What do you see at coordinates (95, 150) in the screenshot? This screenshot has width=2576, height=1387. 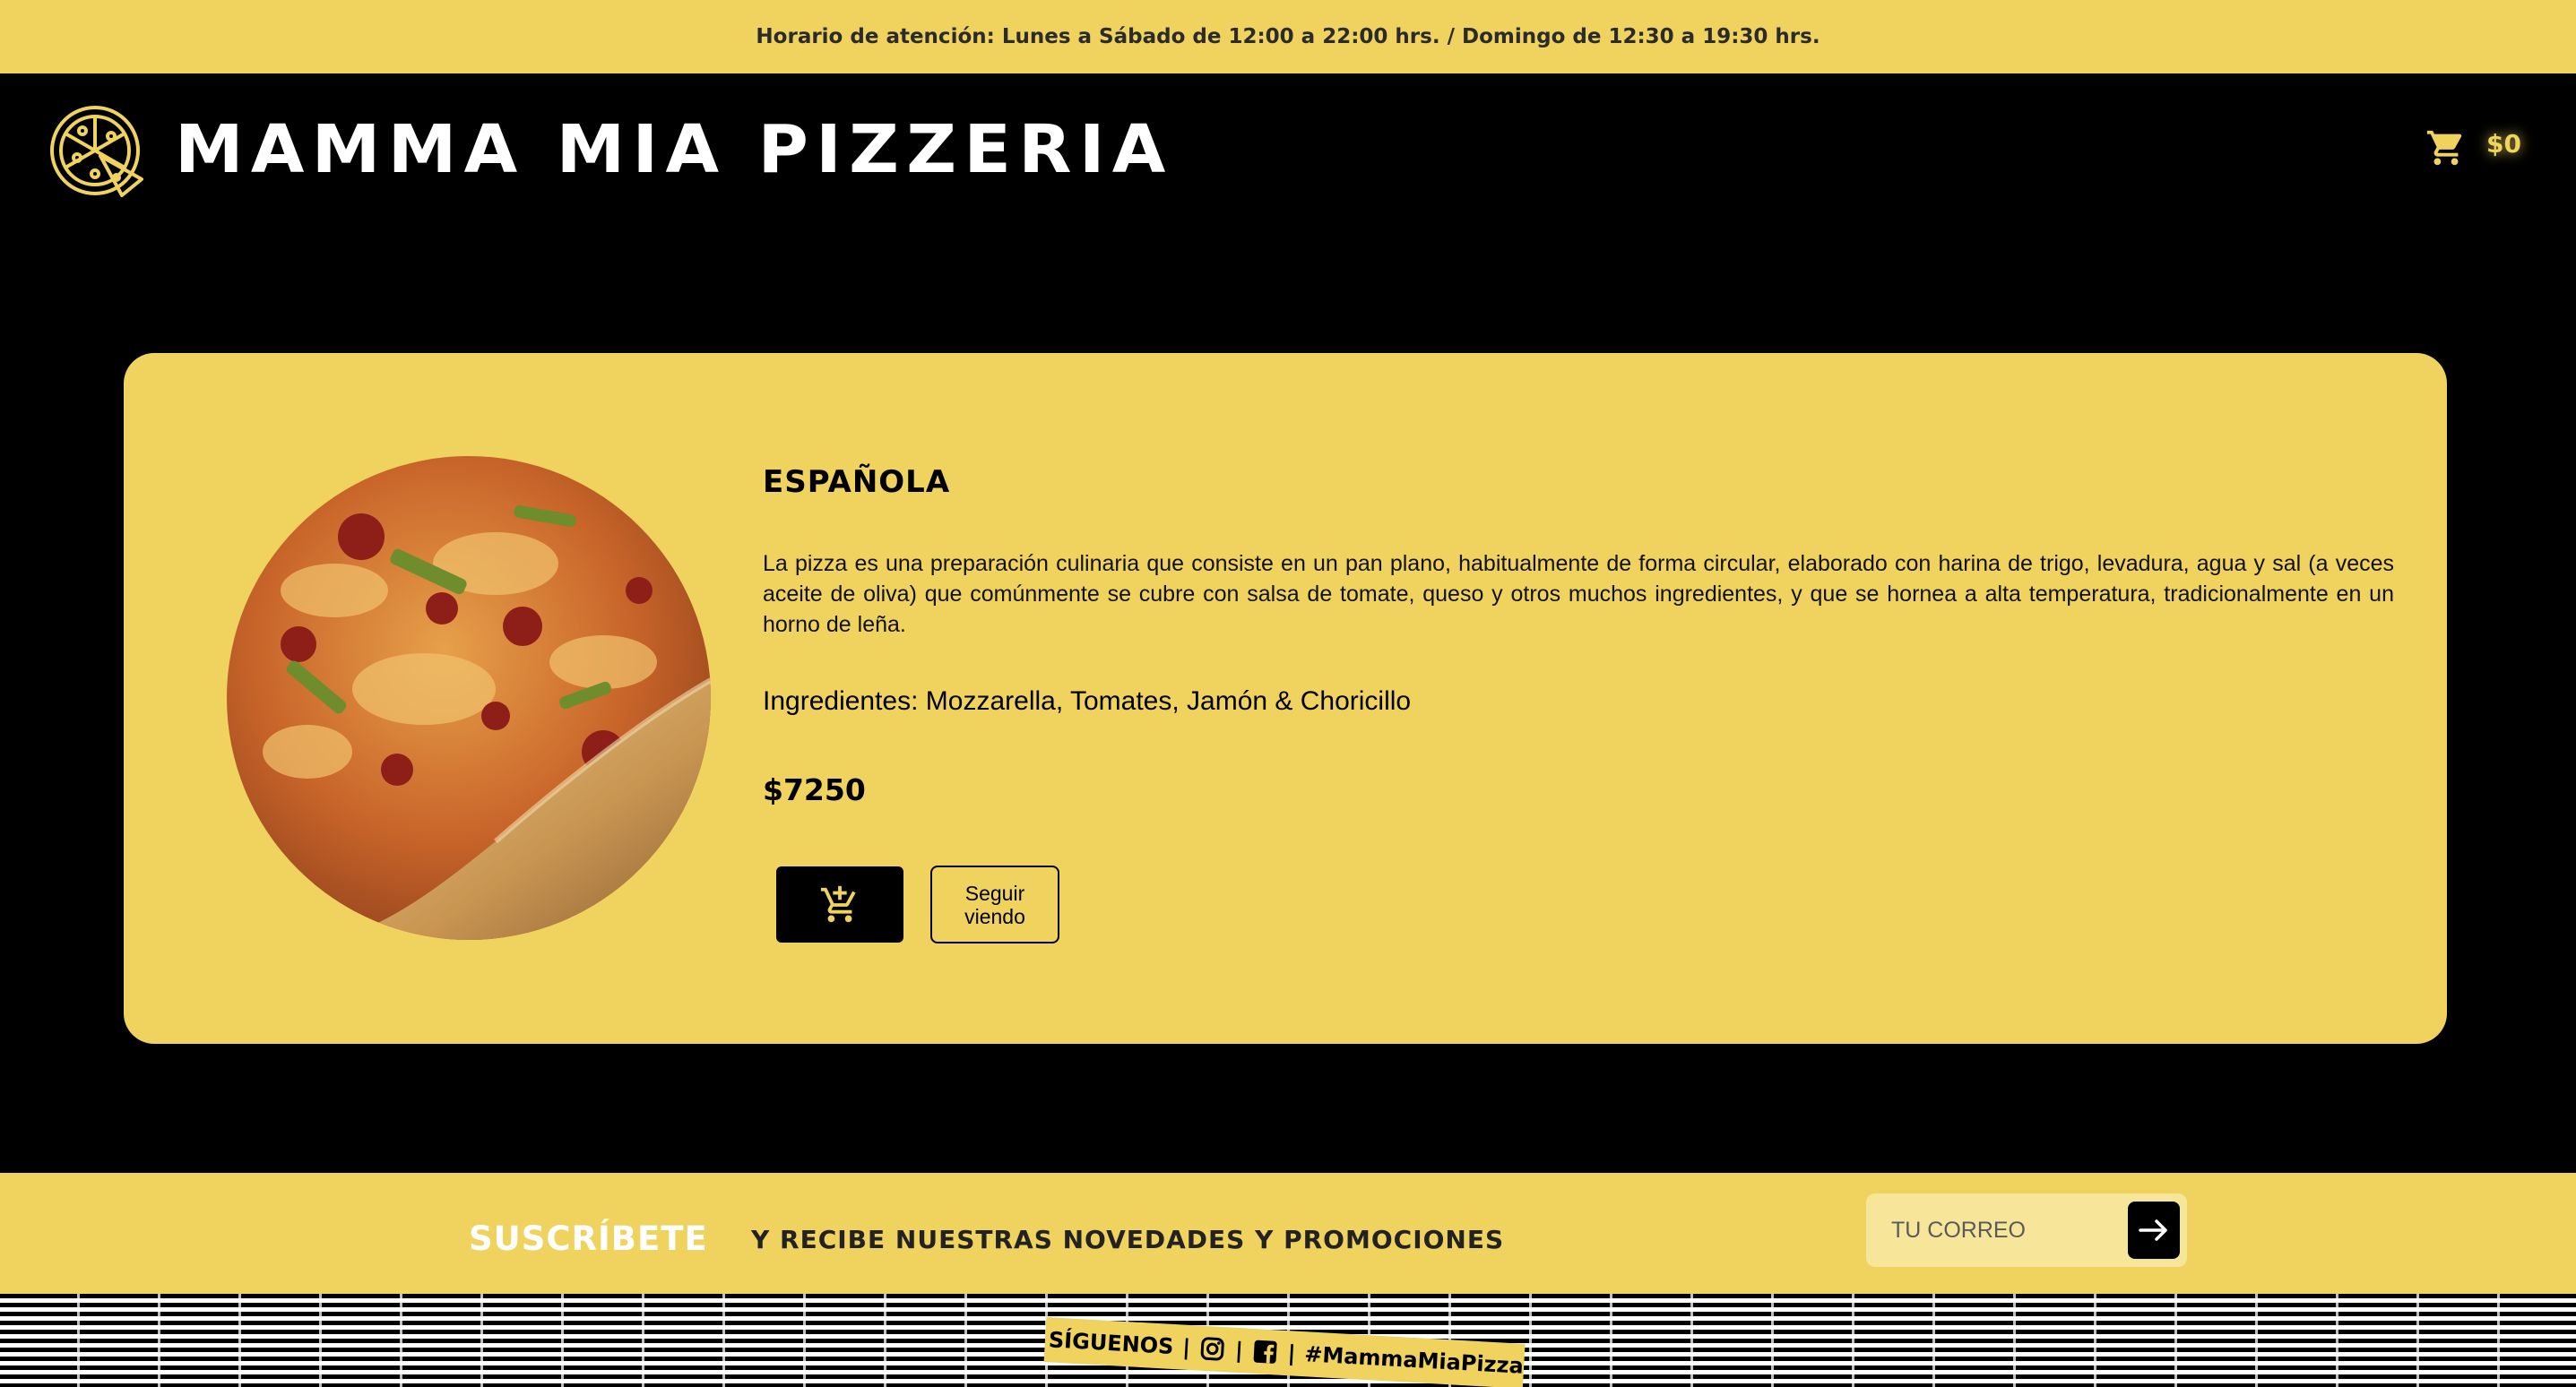 I see `pizza-icon` at bounding box center [95, 150].